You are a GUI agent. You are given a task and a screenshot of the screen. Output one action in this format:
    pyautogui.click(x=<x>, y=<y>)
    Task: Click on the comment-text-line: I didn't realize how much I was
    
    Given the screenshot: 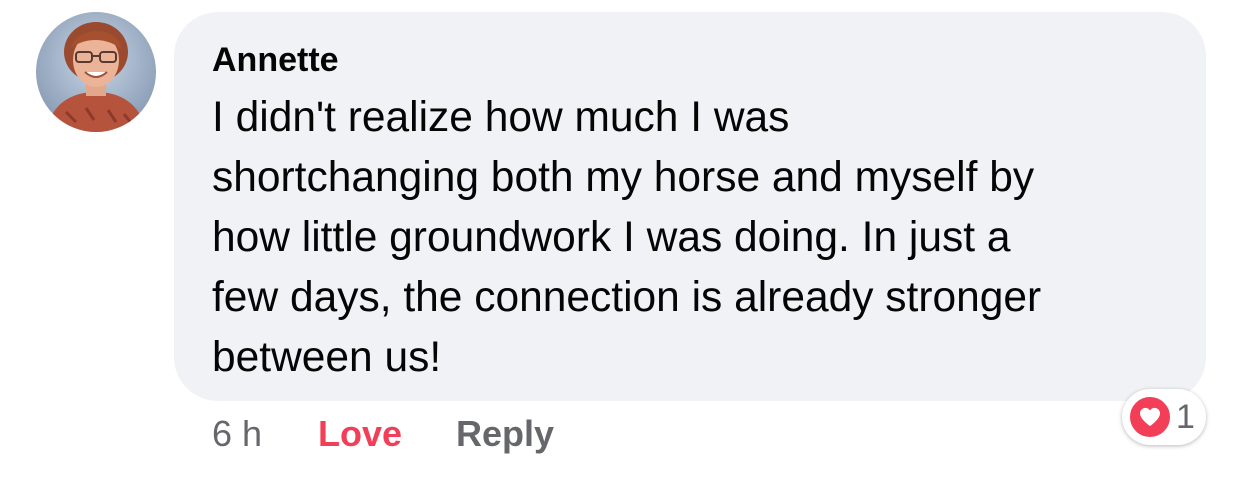 What is the action you would take?
    pyautogui.click(x=501, y=117)
    